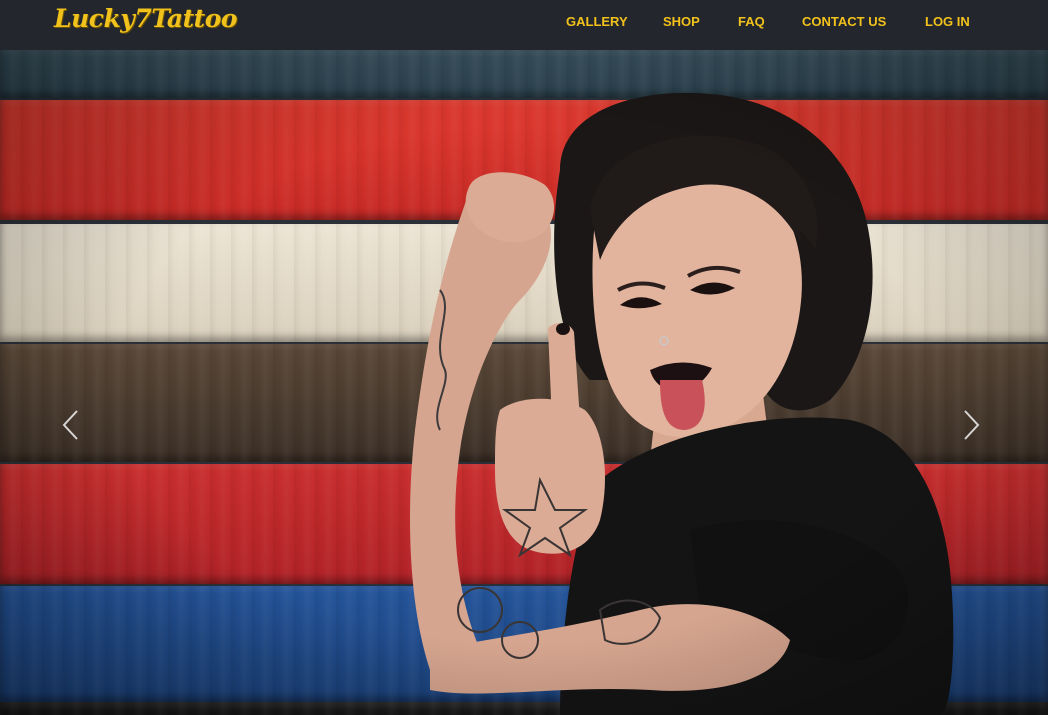 The image size is (1048, 715). I want to click on carousel-next-button, so click(972, 425).